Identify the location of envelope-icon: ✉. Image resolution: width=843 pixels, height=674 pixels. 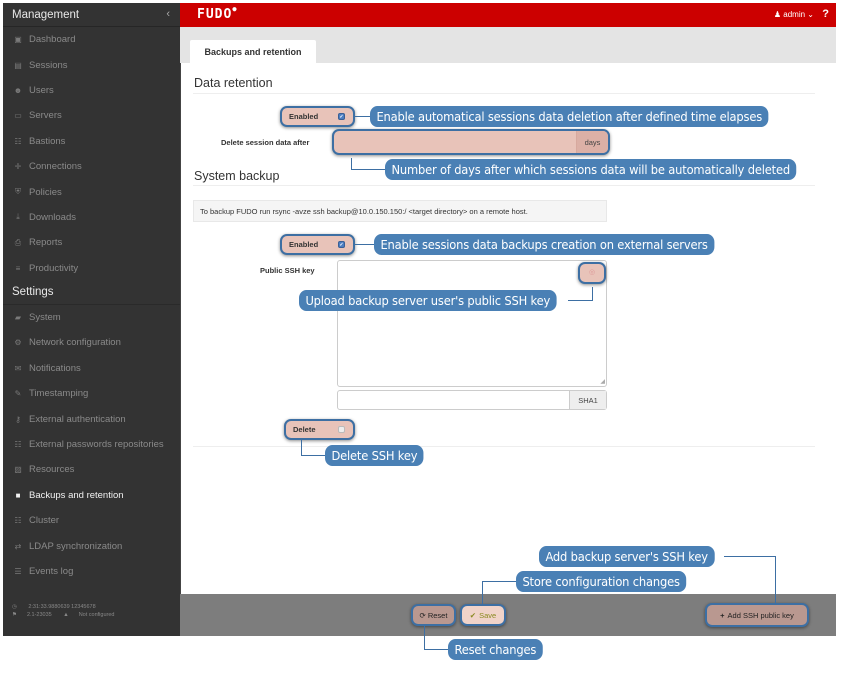
(18, 368).